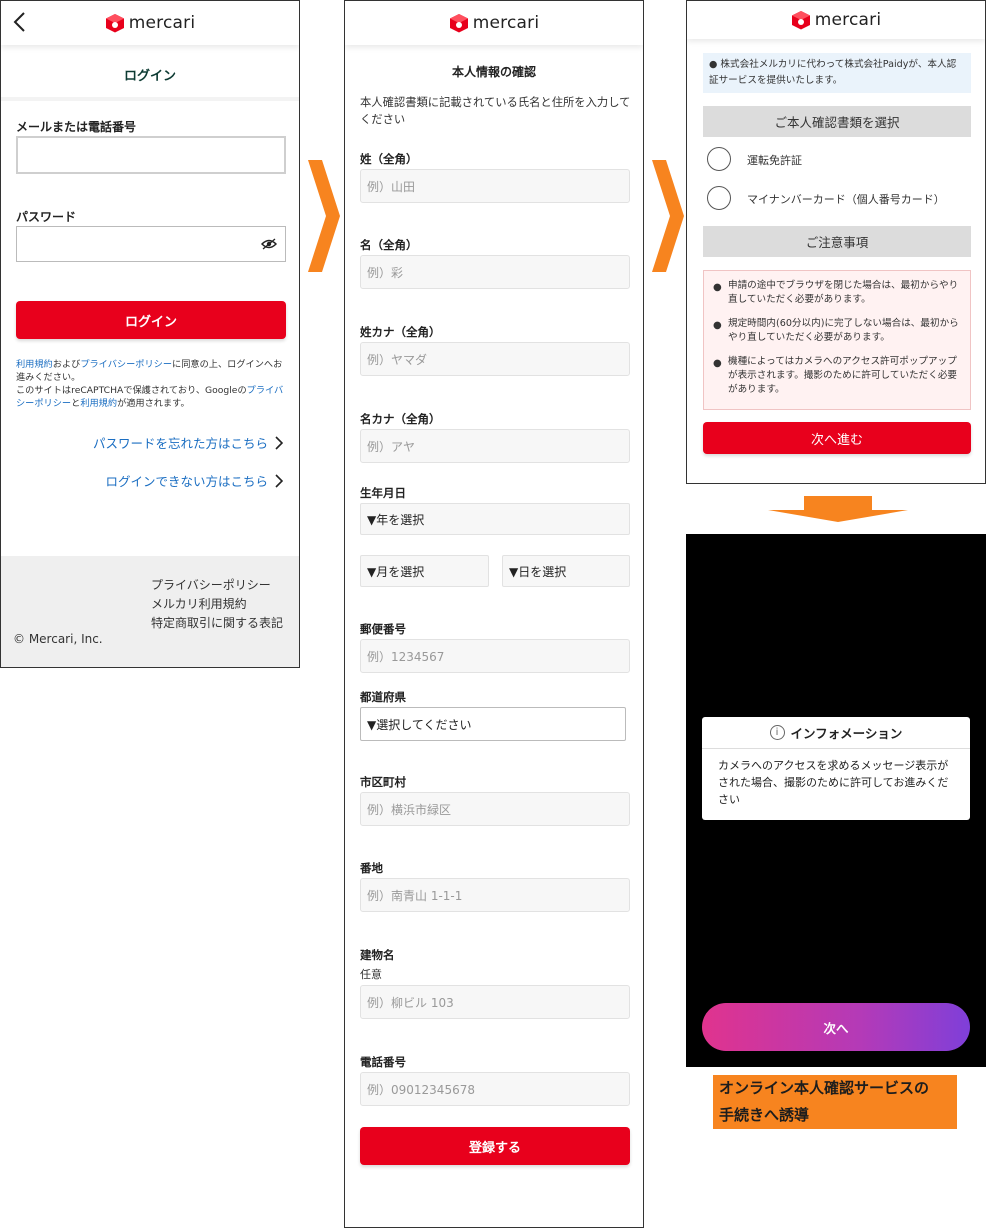 The width and height of the screenshot is (986, 1228). Describe the element at coordinates (58, 639) in the screenshot. I see `copyright: © Mercari, Inc.` at that location.